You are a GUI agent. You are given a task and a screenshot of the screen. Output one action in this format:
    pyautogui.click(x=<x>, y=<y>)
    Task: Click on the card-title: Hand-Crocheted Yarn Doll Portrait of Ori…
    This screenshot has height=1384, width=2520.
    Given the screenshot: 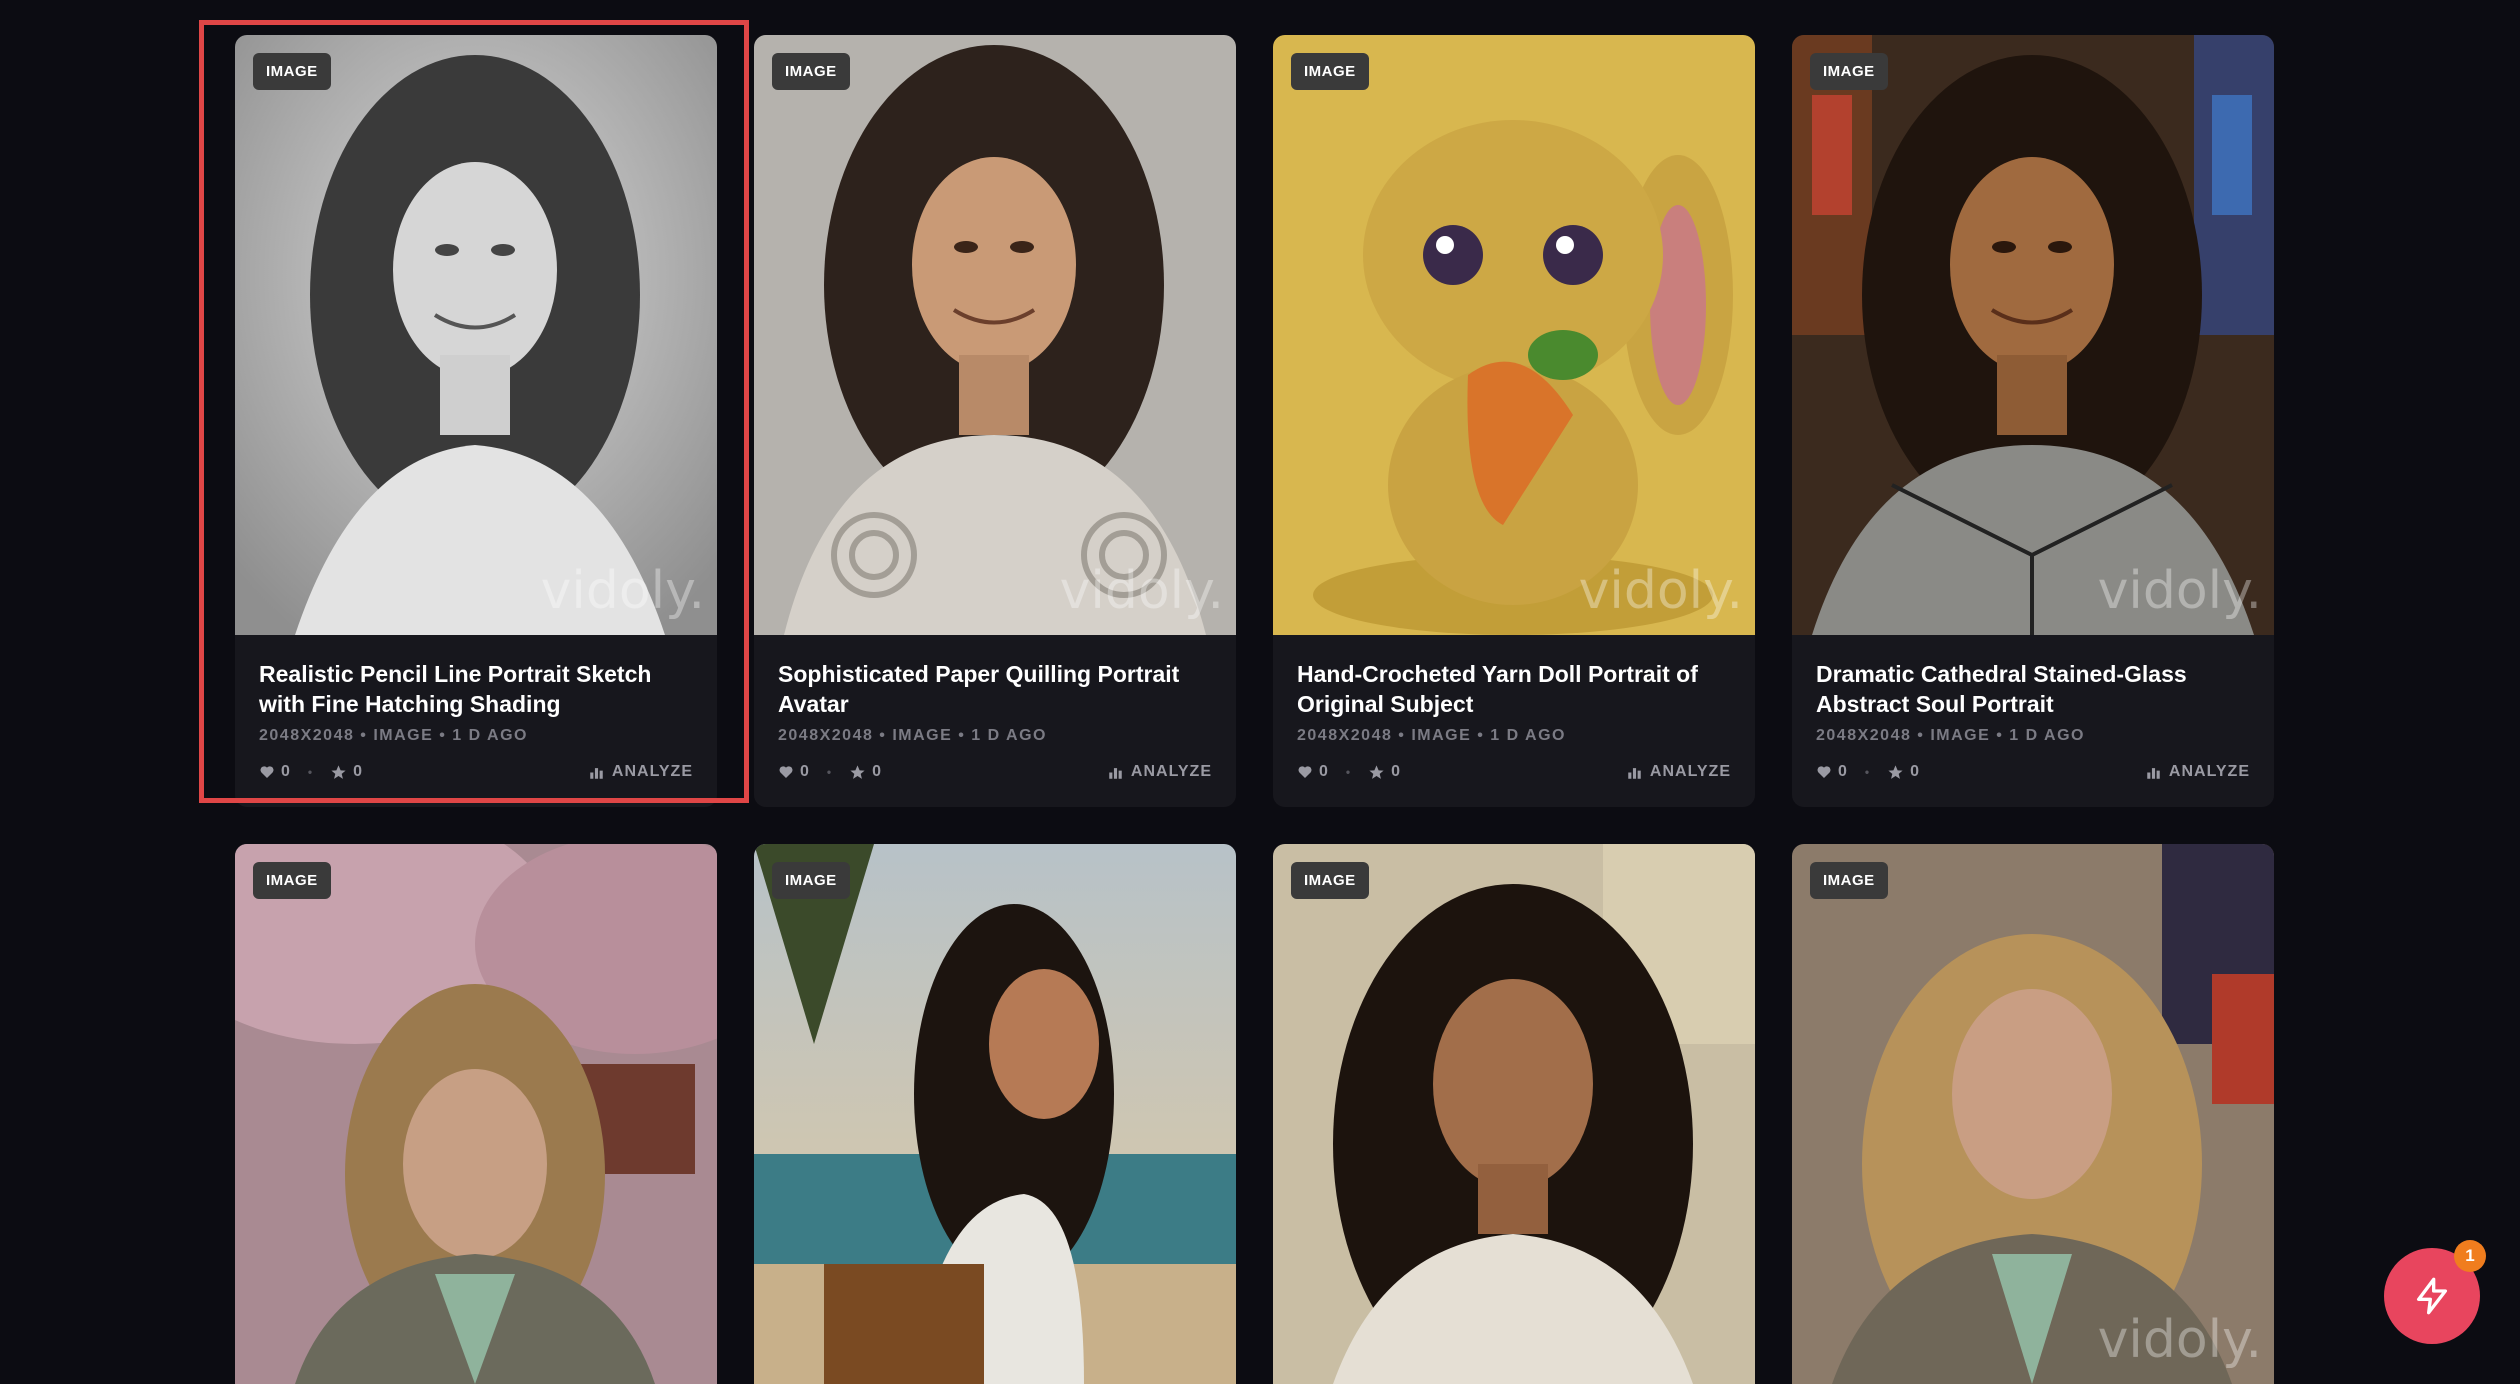 What is the action you would take?
    pyautogui.click(x=1514, y=689)
    